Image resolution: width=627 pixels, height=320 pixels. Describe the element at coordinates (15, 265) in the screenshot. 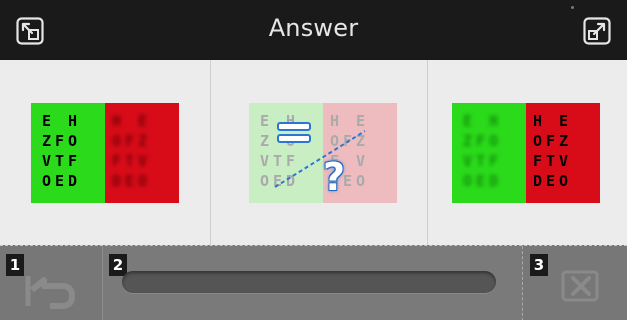

I see `shortcut-number: 1` at that location.